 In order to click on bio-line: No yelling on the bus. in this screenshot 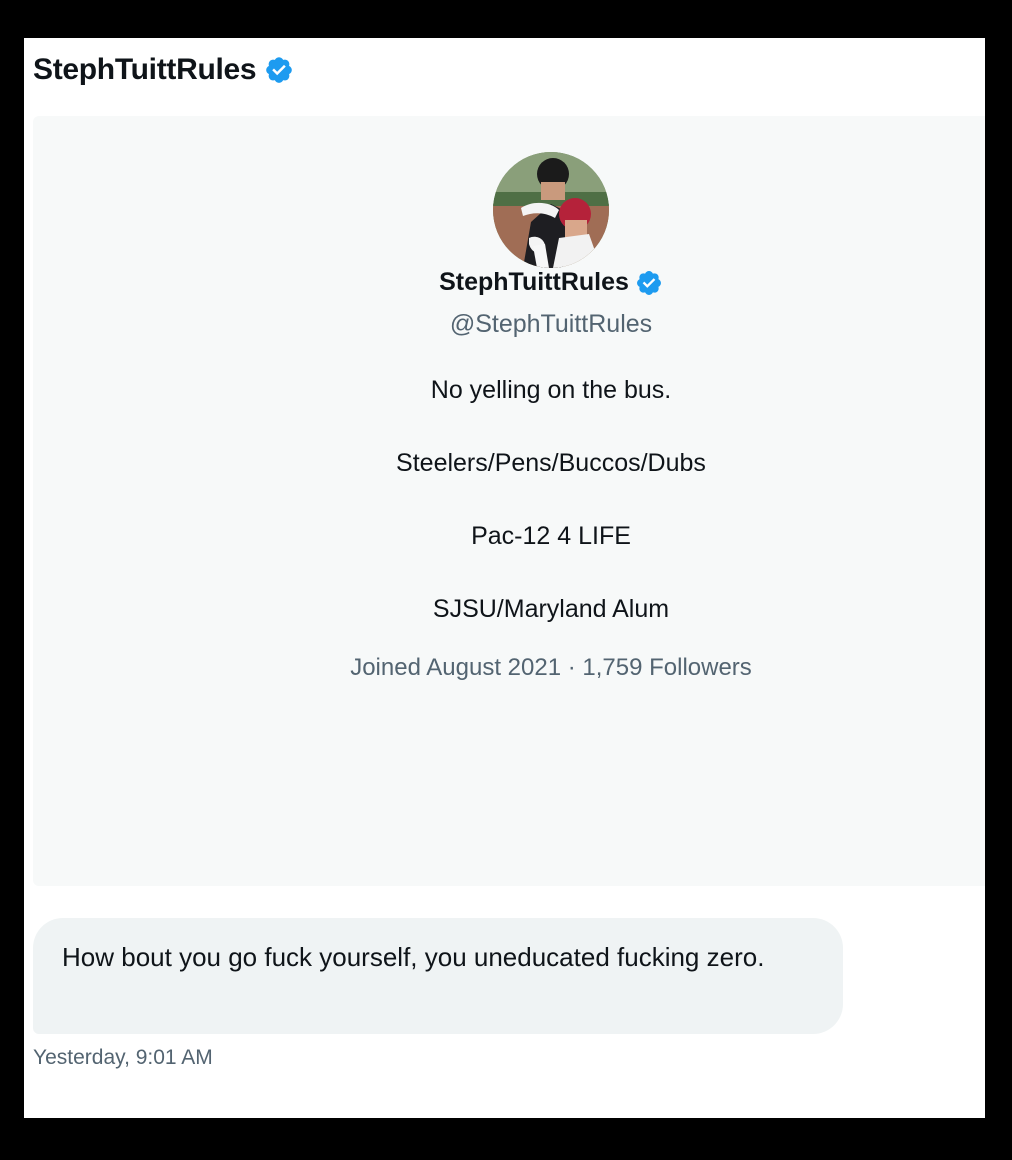, I will do `click(551, 390)`.